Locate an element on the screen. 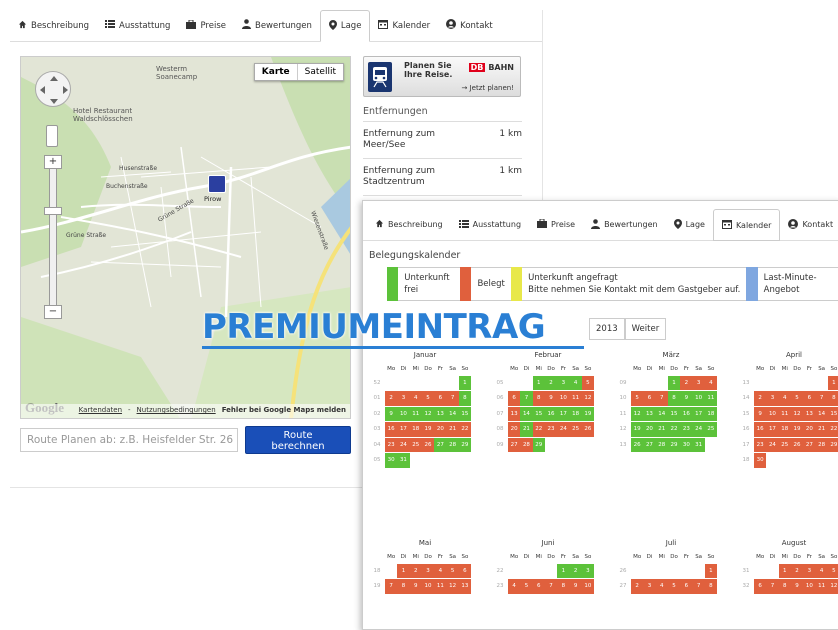 The image size is (838, 630). report-error-link: Fehler bei Google Maps melden is located at coordinates (284, 411).